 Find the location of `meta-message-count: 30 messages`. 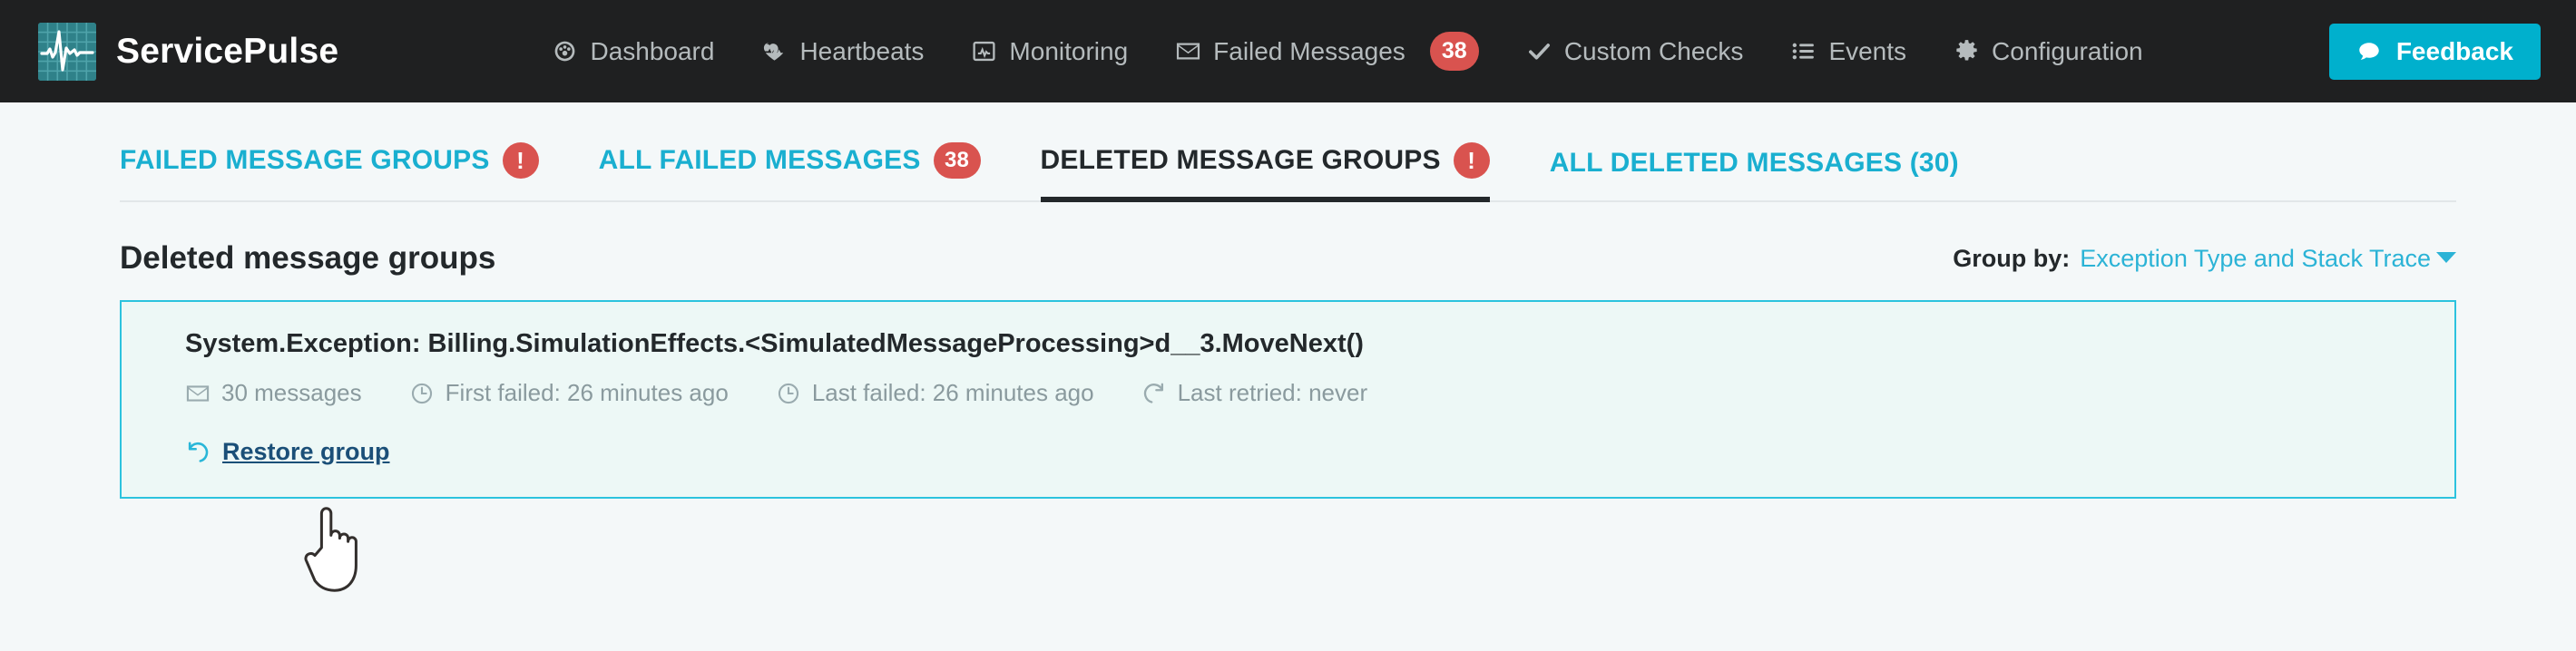

meta-message-count: 30 messages is located at coordinates (273, 393).